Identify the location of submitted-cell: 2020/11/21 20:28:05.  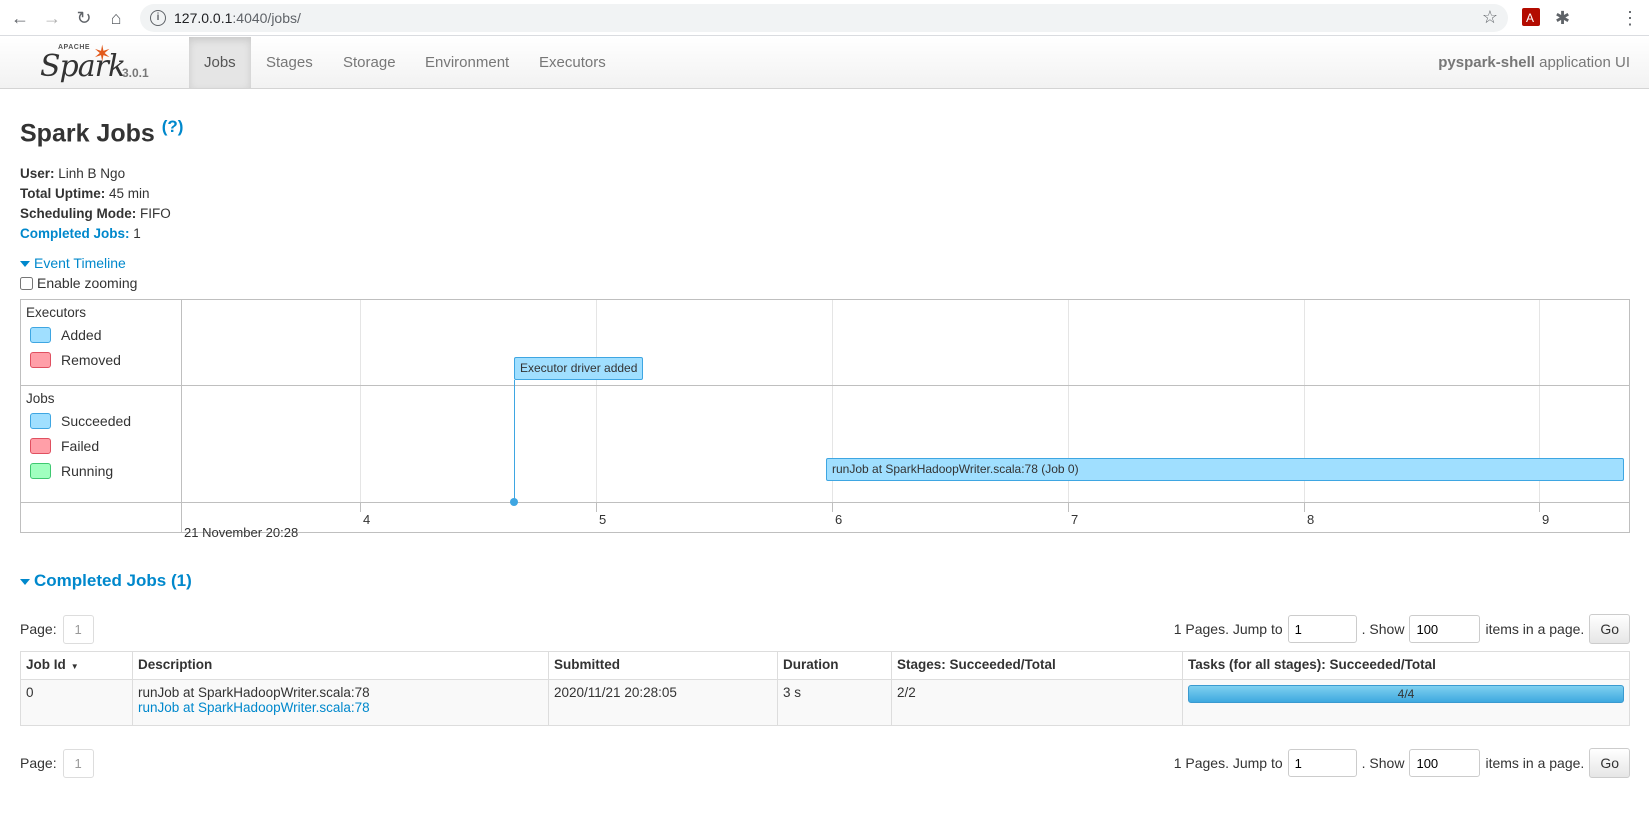
(663, 702).